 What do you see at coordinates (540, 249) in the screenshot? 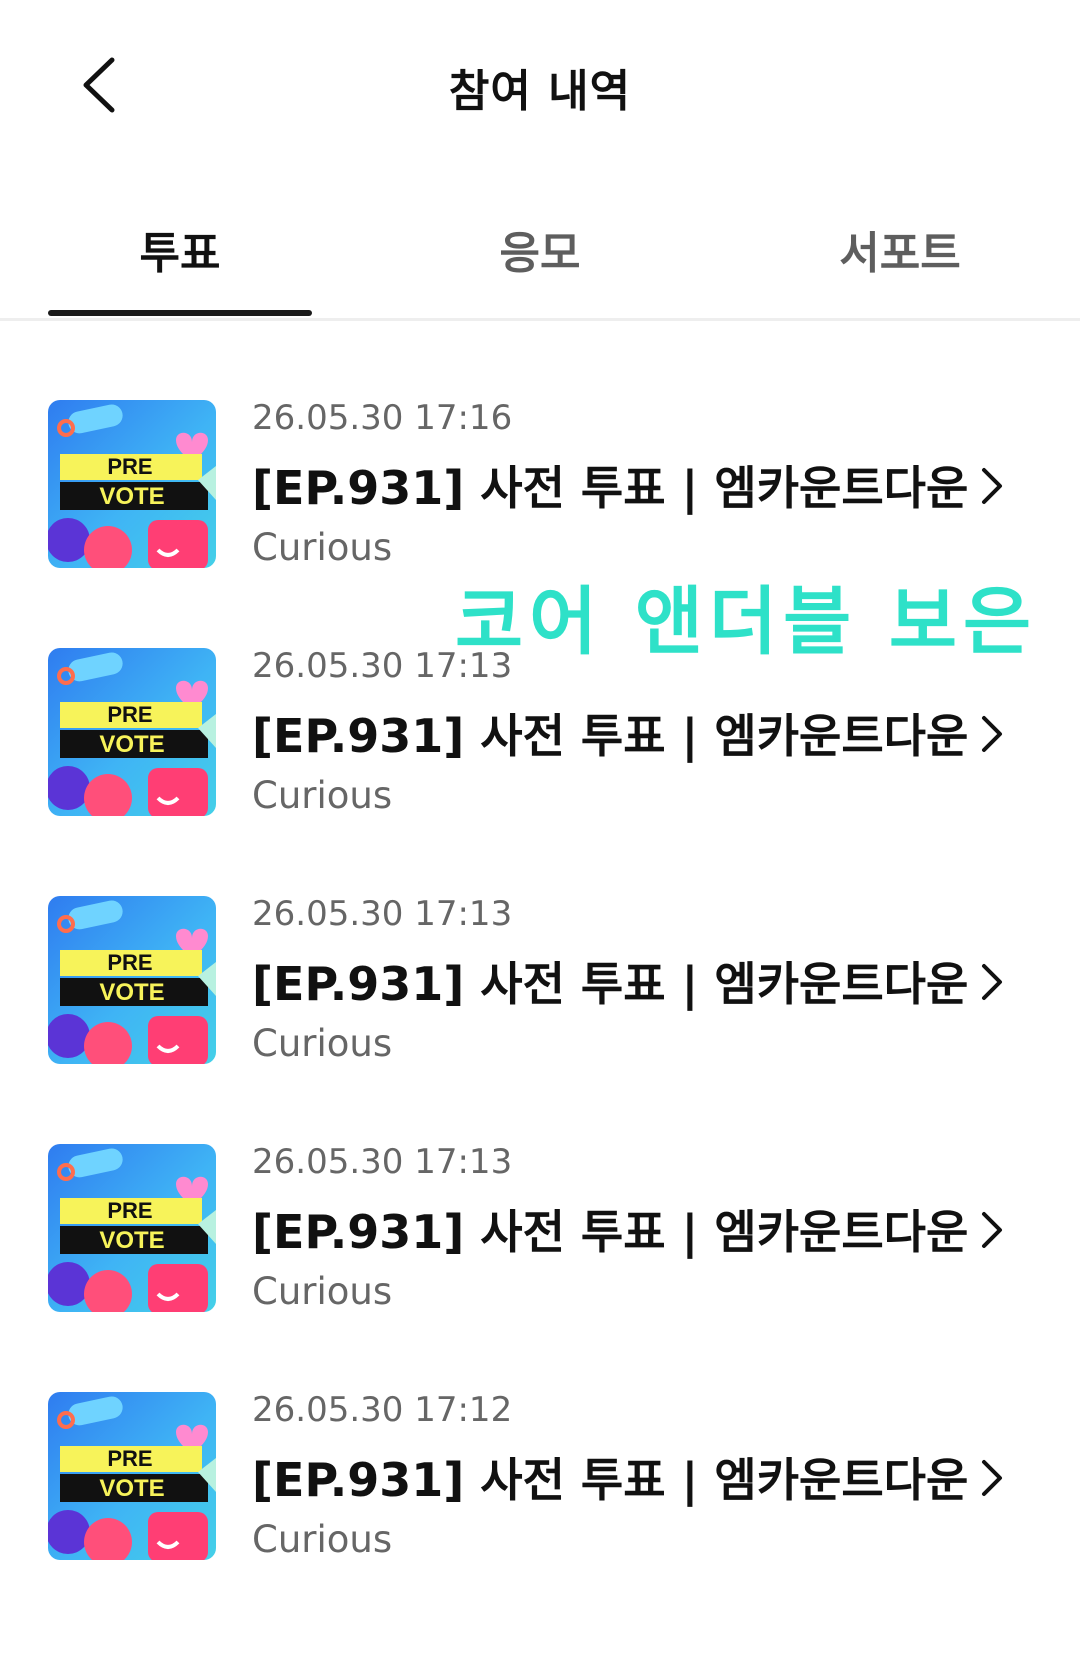
I see `tab-entry: 응모` at bounding box center [540, 249].